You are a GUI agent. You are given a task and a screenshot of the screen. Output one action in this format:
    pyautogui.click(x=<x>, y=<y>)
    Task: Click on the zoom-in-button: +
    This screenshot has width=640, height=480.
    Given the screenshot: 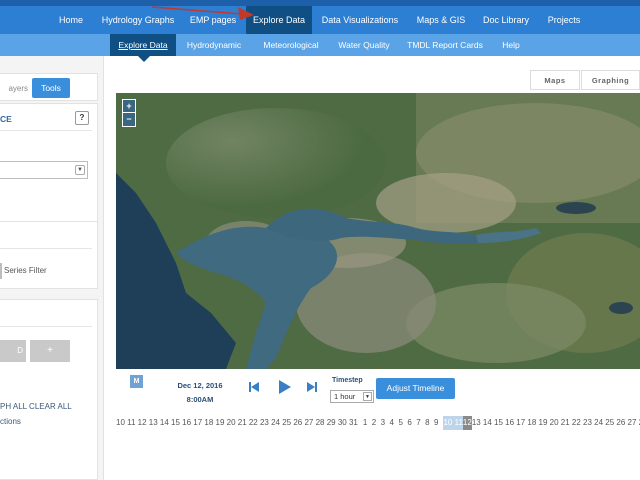 What is the action you would take?
    pyautogui.click(x=129, y=106)
    